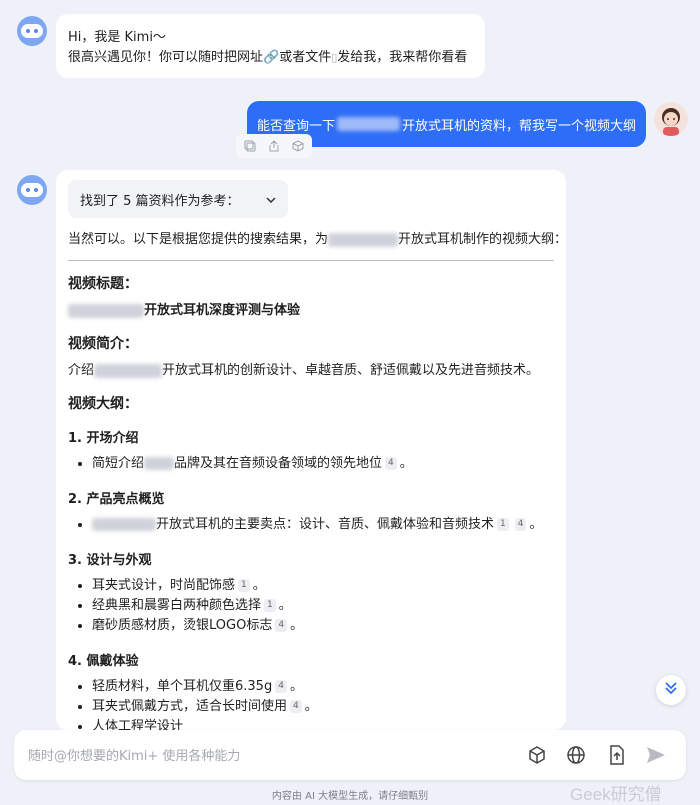 The width and height of the screenshot is (700, 805). I want to click on video-title-text: 开放式耳机深度评测与体验, so click(222, 310).